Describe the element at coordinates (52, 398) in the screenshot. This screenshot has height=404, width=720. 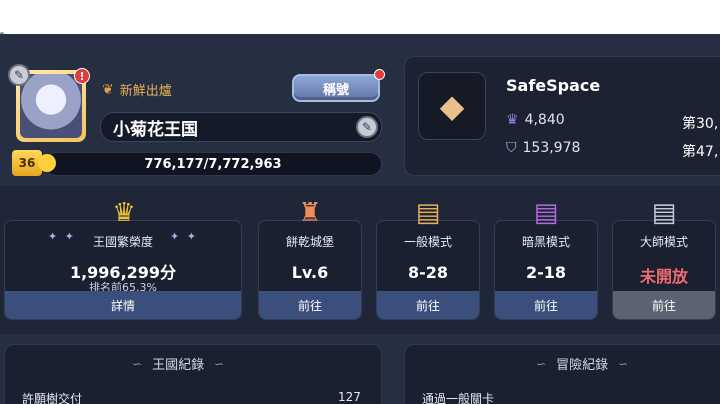
I see `kingdom-row-label: 許願樹交付` at that location.